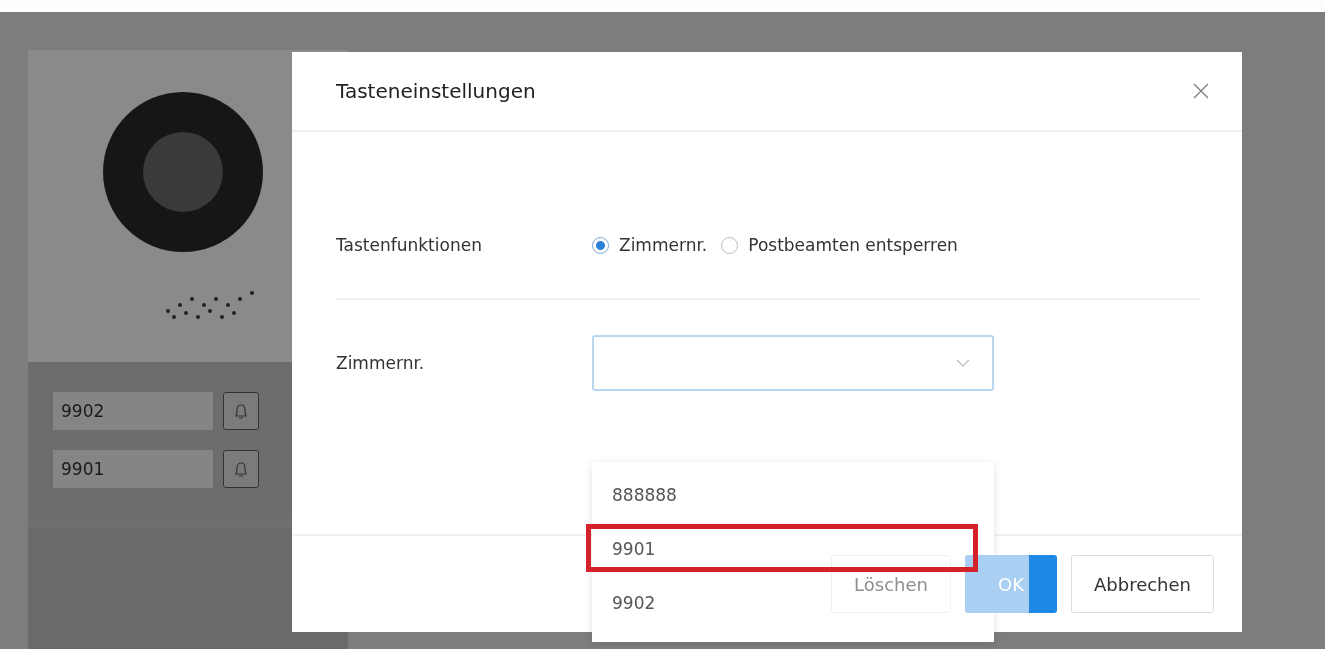  Describe the element at coordinates (793, 363) in the screenshot. I see `select-field` at that location.